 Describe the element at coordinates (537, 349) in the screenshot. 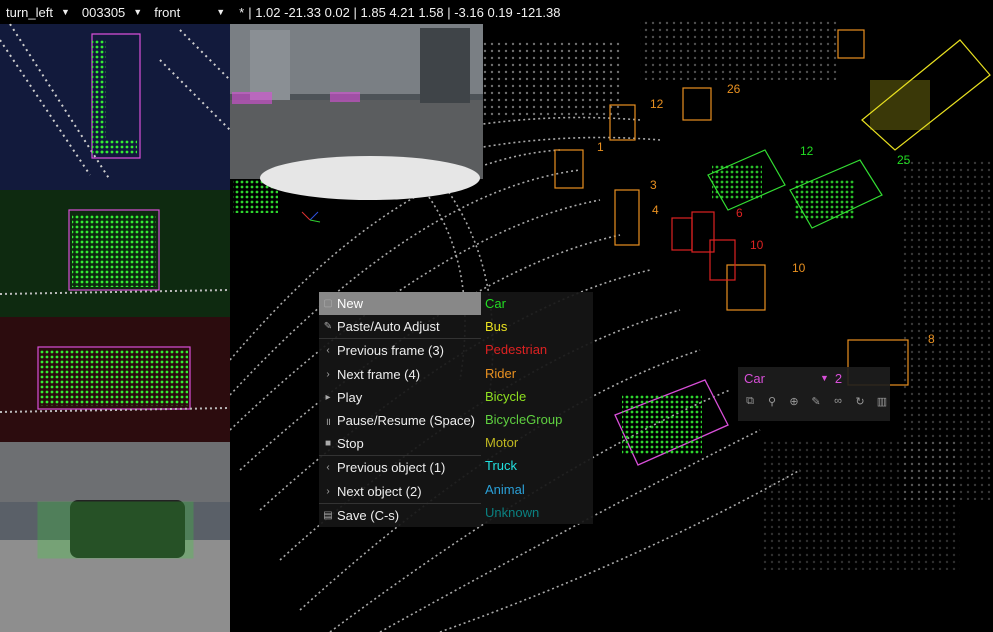

I see `class-item-pedestrian: Pedestrian` at that location.